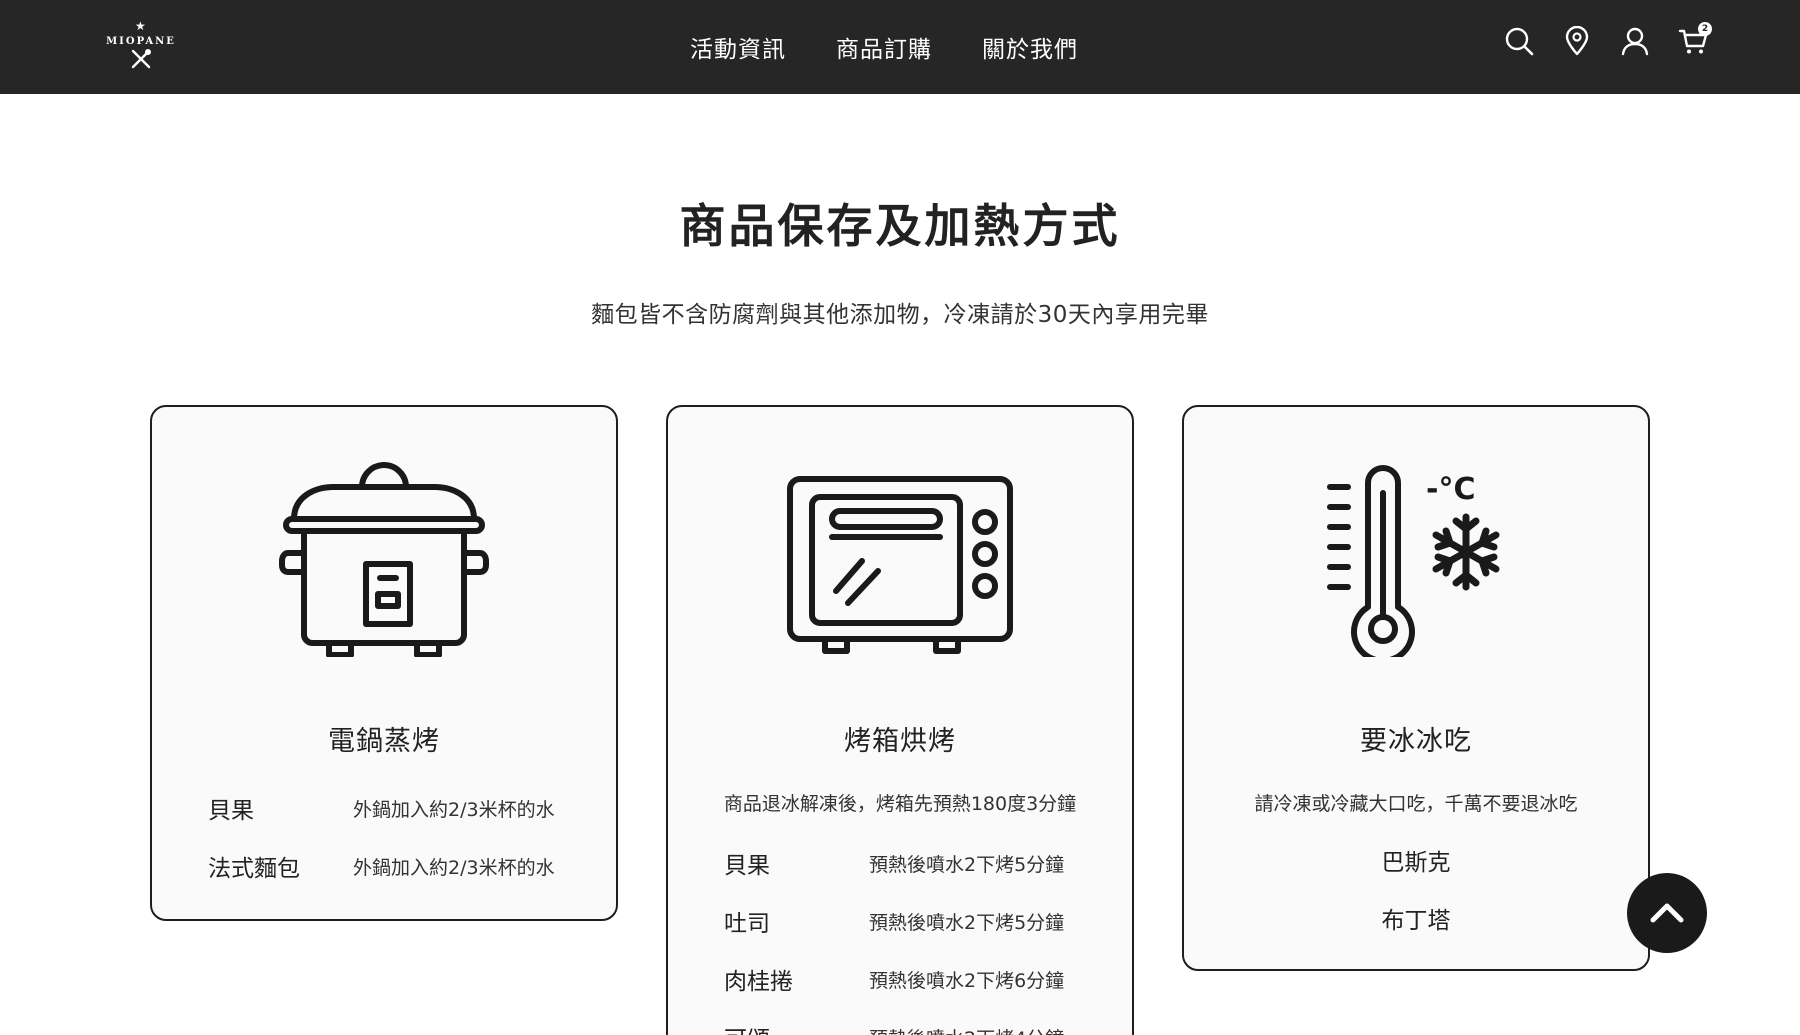 This screenshot has width=1800, height=1035. I want to click on card-rice-cooker: 電鍋蒸烤 貝果 外鍋加入約2/3米杯的水 法式麵包 外鍋加入約2/3米杯的水, so click(384, 663).